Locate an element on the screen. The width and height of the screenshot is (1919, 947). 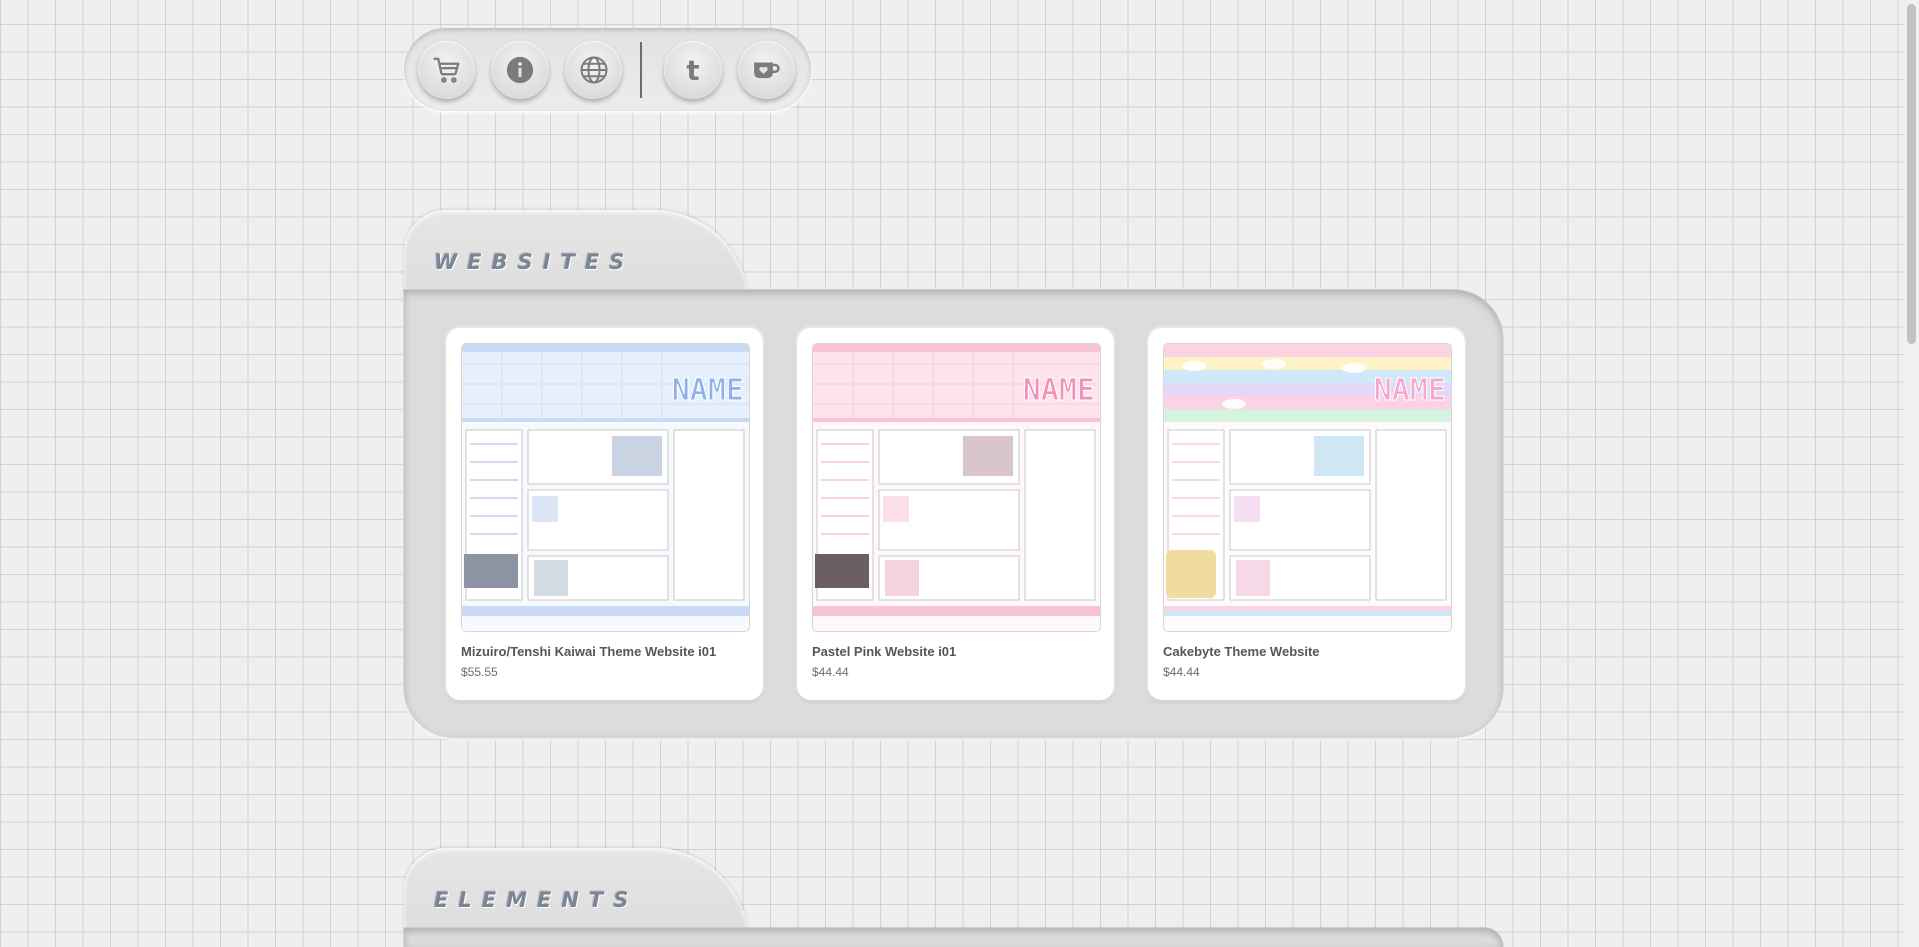
tumblr-glyph: t is located at coordinates (692, 70).